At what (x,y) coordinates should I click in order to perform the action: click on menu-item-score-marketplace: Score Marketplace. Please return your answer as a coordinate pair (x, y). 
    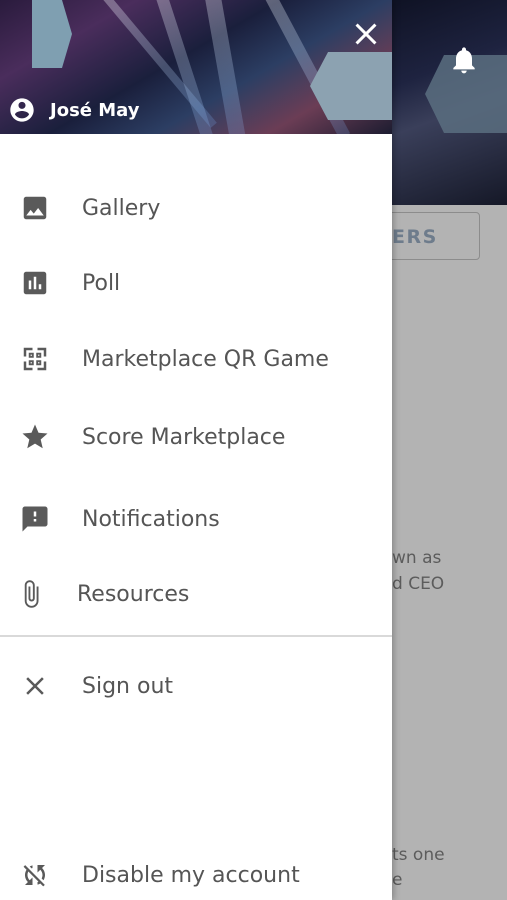
    Looking at the image, I should click on (196, 437).